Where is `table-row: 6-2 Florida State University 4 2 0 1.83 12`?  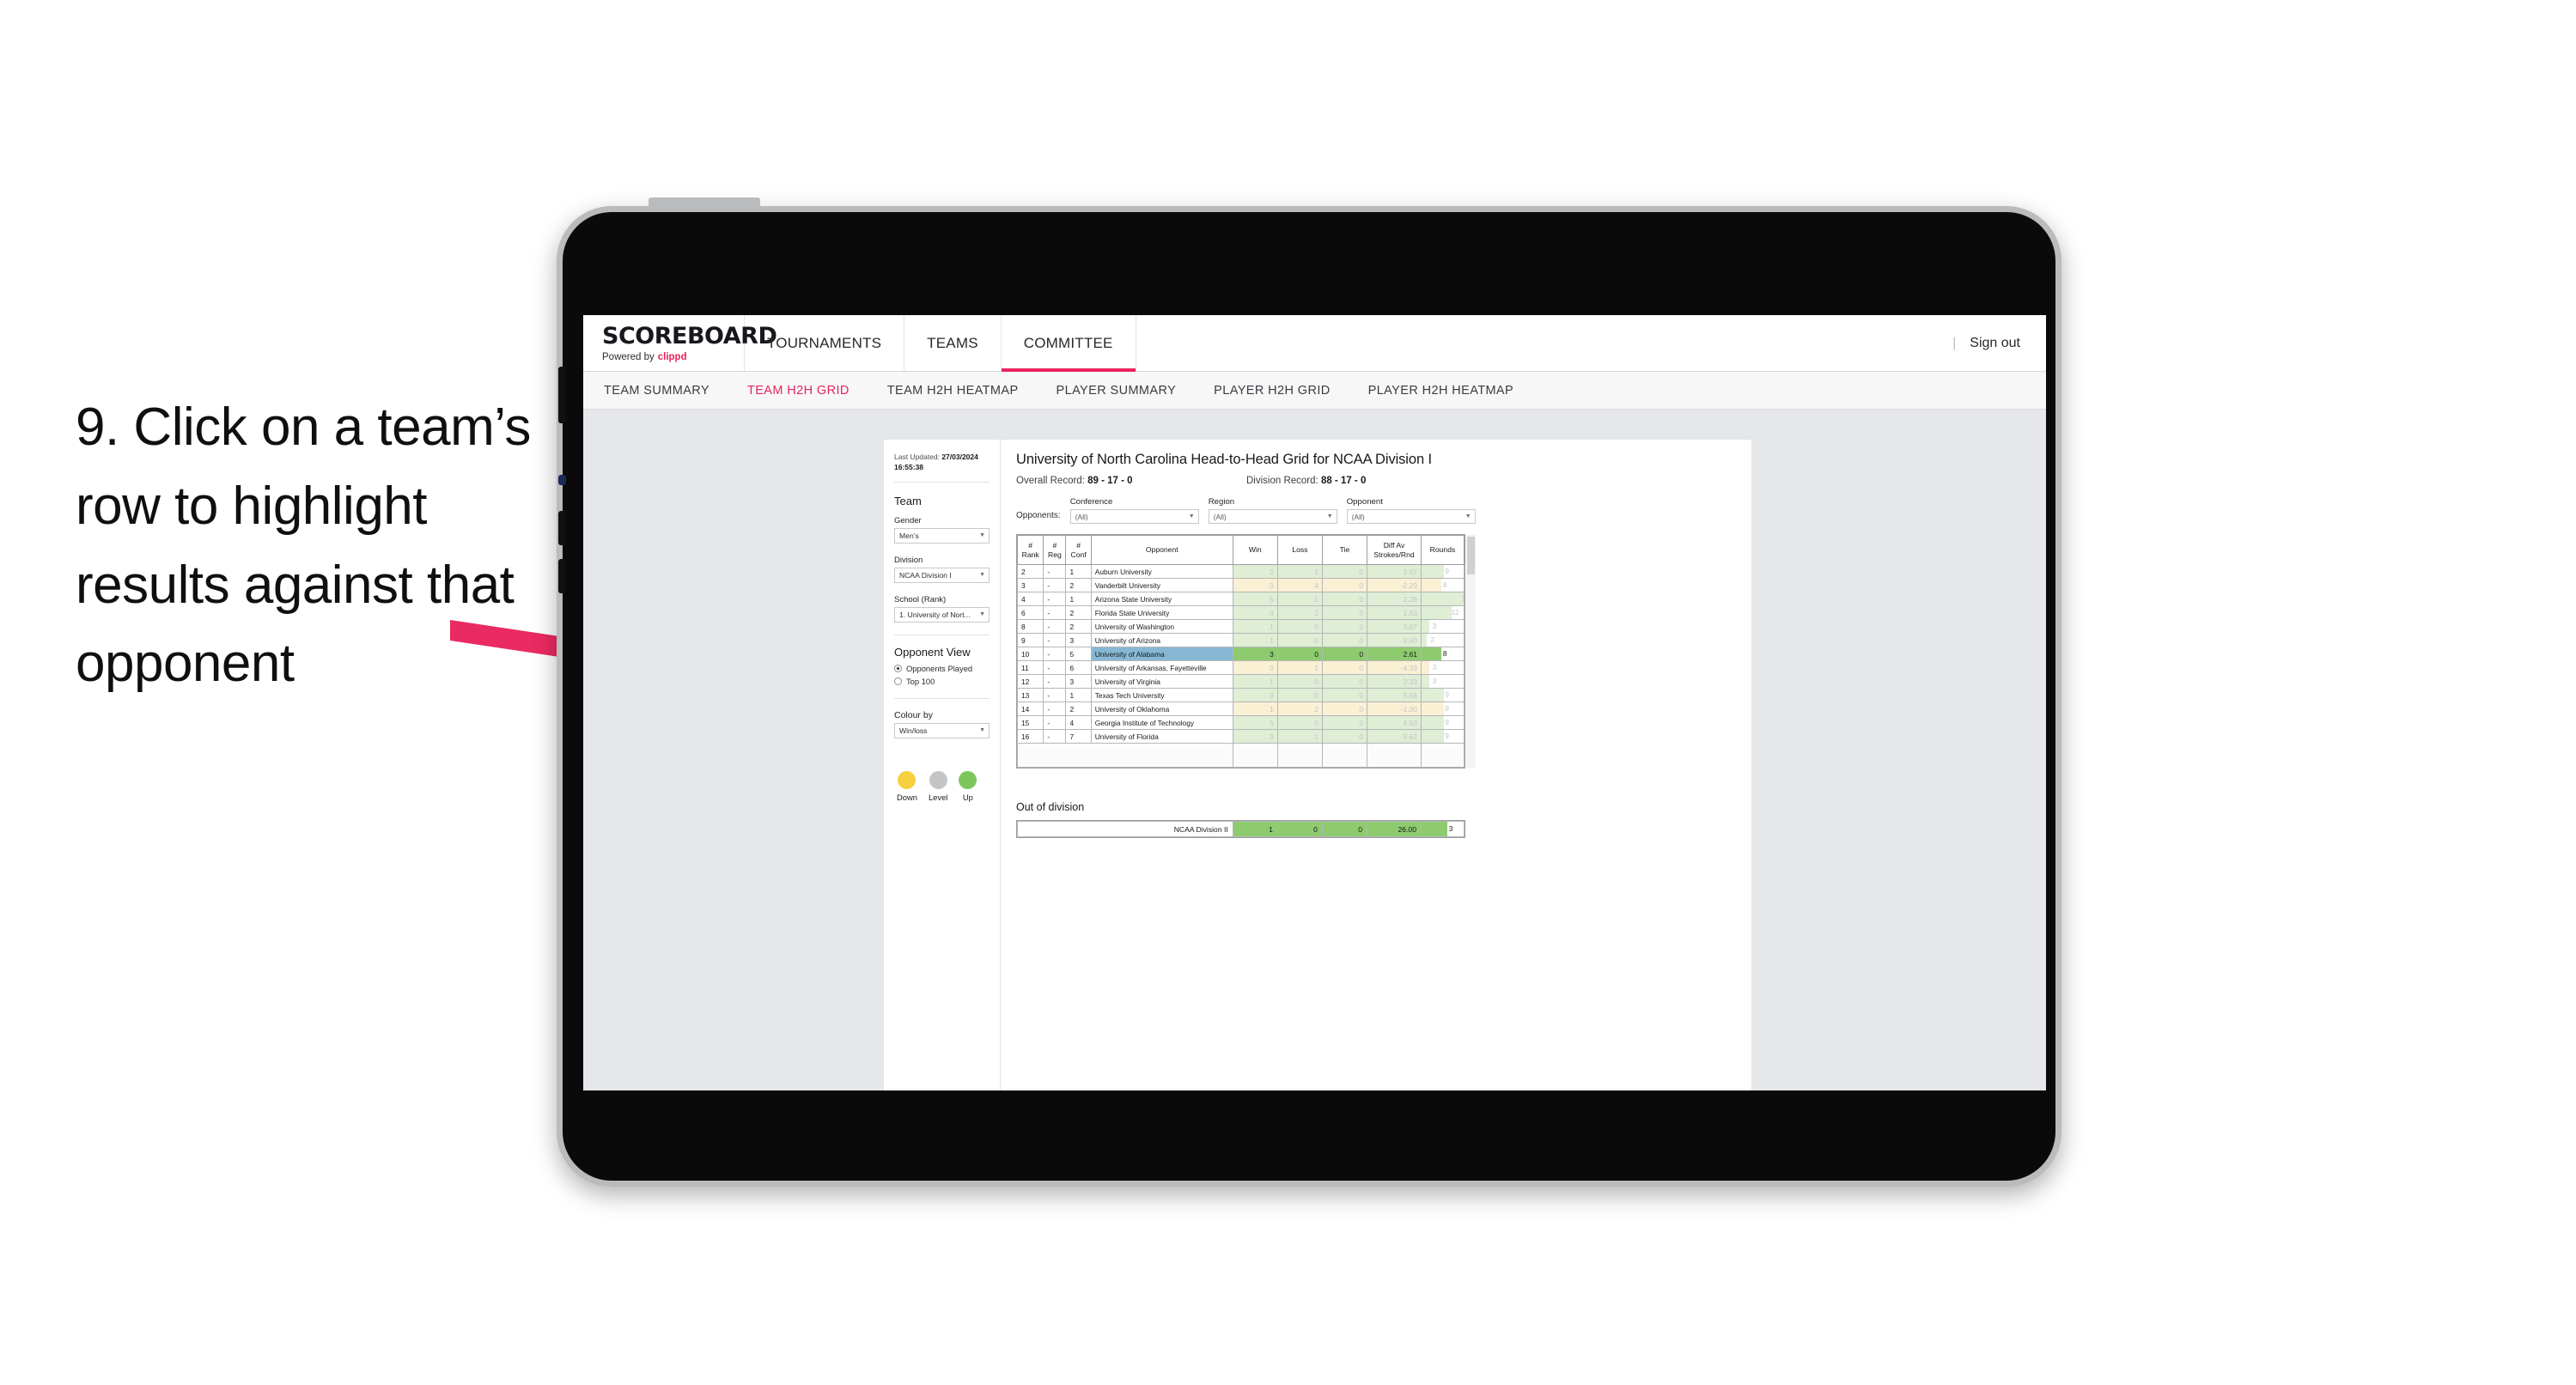 table-row: 6-2 Florida State University 4 2 0 1.83 12 is located at coordinates (1240, 612).